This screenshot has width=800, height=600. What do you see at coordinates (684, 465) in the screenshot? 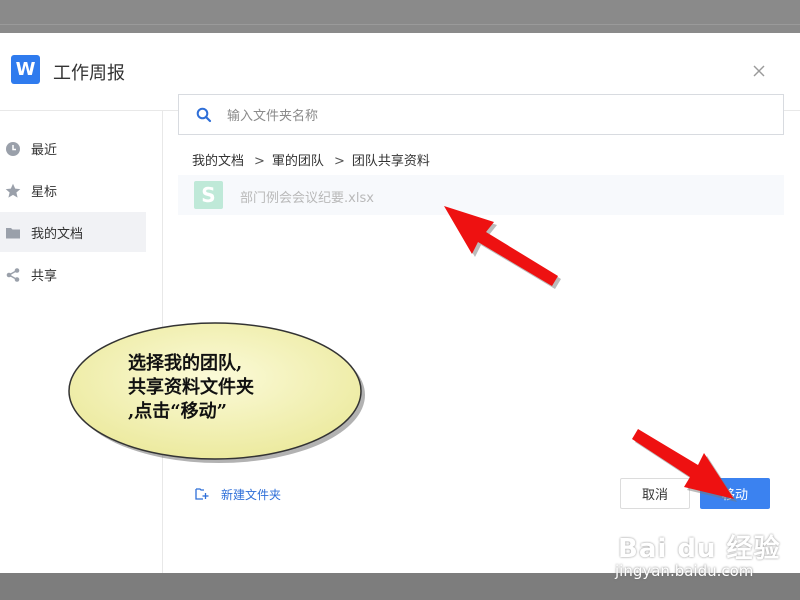
I see `red-arrow-move-button-icon` at bounding box center [684, 465].